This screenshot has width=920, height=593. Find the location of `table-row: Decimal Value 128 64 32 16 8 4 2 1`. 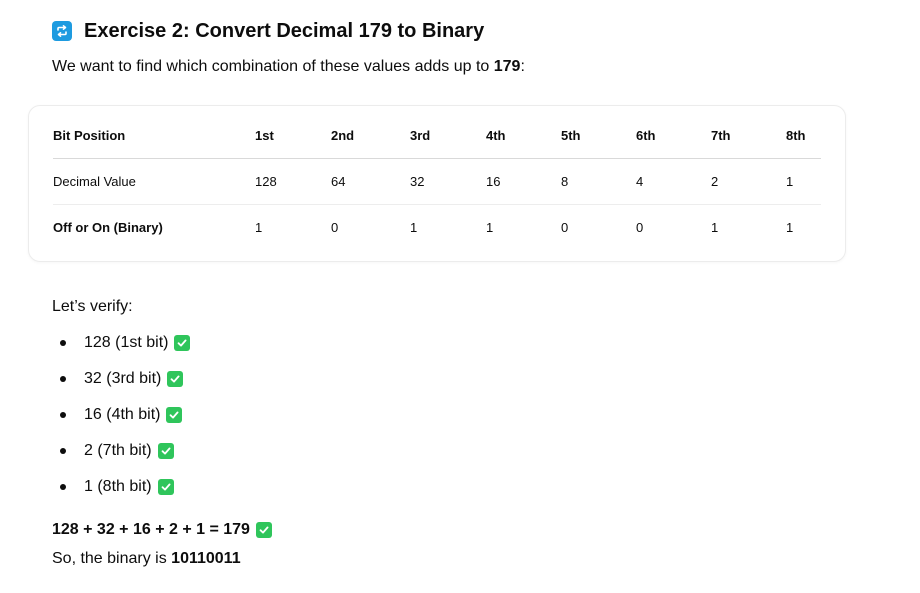

table-row: Decimal Value 128 64 32 16 8 4 2 1 is located at coordinates (437, 181).